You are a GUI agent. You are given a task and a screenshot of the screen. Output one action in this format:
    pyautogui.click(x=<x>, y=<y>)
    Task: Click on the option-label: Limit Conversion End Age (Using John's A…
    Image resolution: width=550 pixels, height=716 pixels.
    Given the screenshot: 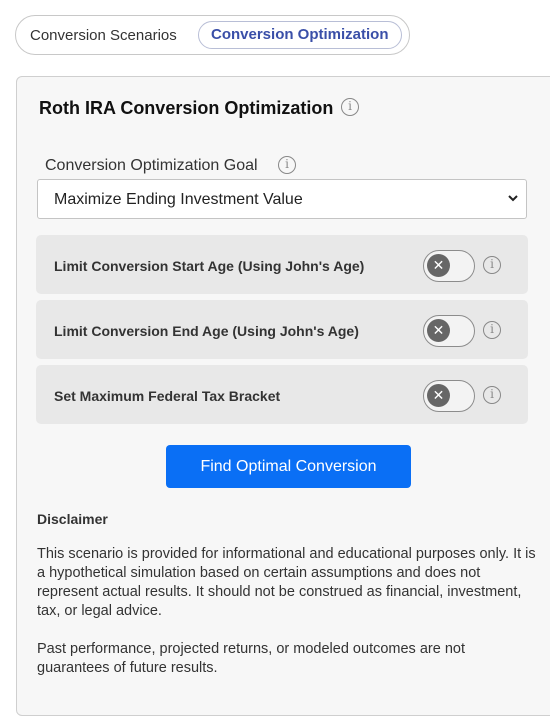 What is the action you would take?
    pyautogui.click(x=206, y=331)
    